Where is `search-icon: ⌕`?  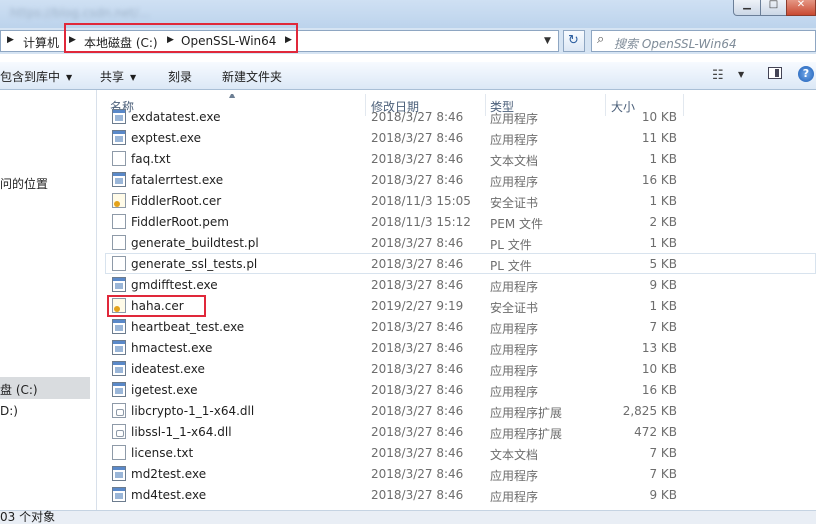 search-icon: ⌕ is located at coordinates (601, 39).